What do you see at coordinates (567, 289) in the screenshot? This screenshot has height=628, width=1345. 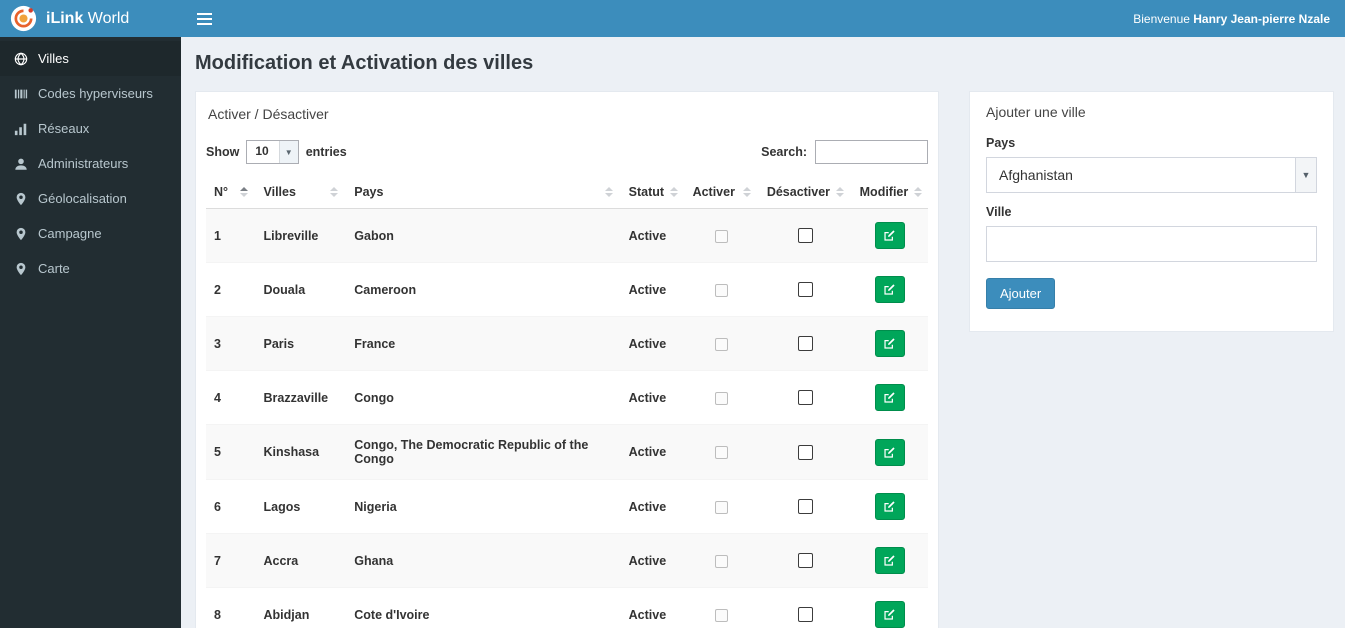 I see `table-row: 2 Douala Cameroon Active` at bounding box center [567, 289].